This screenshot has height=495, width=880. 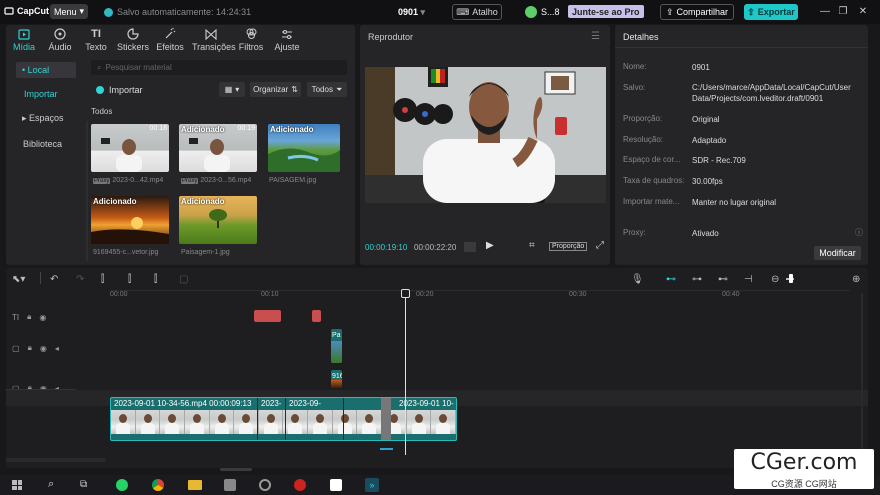 I want to click on ruler-label: 00:00, so click(x=119, y=294).